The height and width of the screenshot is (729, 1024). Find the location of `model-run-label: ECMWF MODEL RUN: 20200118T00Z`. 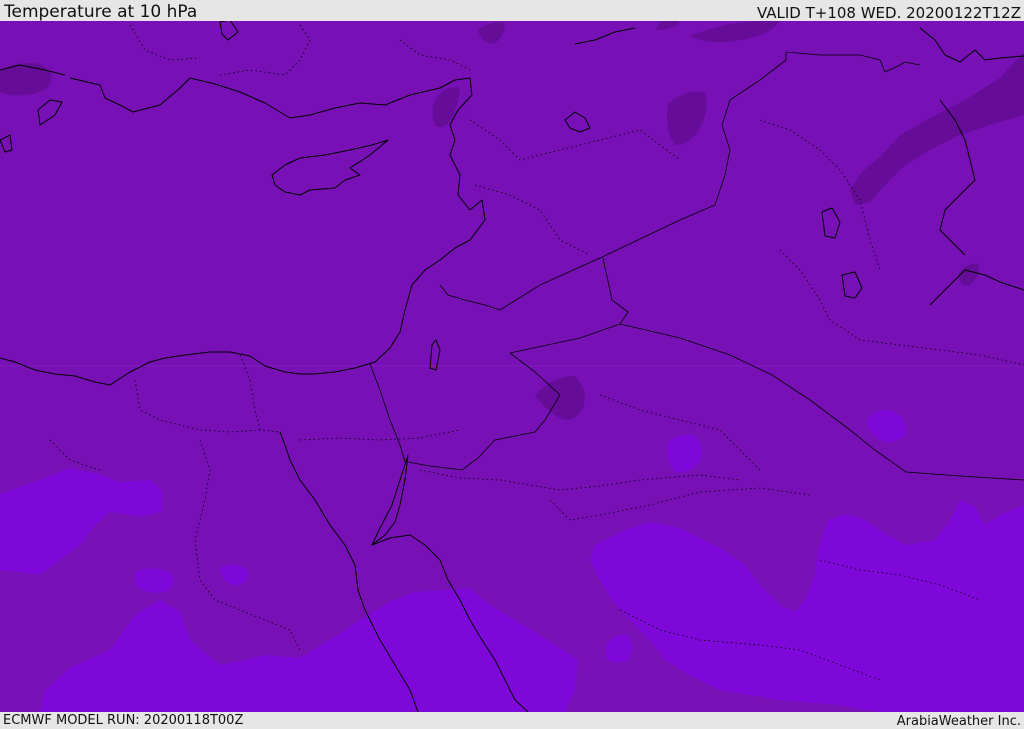

model-run-label: ECMWF MODEL RUN: 20200118T00Z is located at coordinates (123, 720).